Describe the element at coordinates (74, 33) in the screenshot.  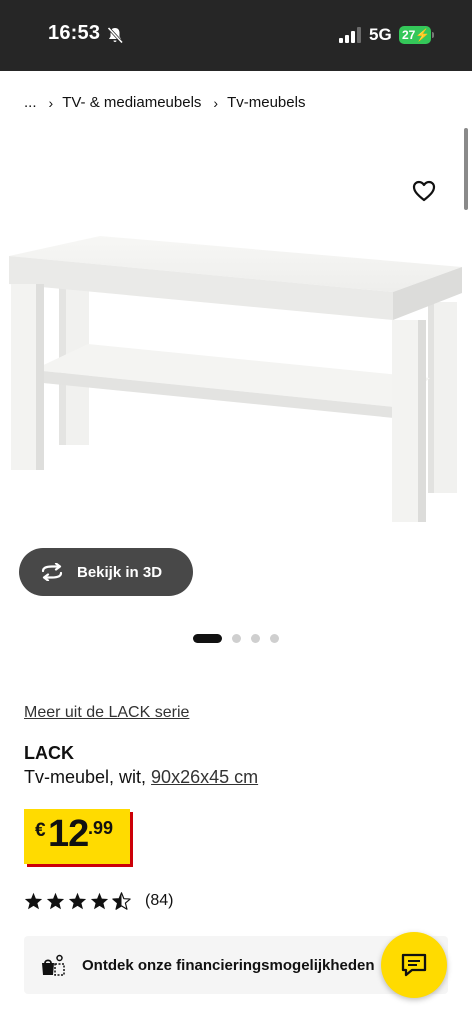
I see `status-time: 16:53` at that location.